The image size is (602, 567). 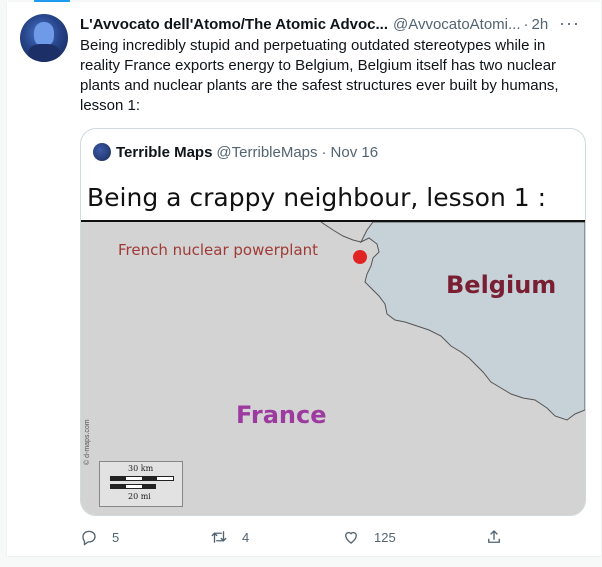 I want to click on tweet-timestamp: 2h, so click(x=540, y=24).